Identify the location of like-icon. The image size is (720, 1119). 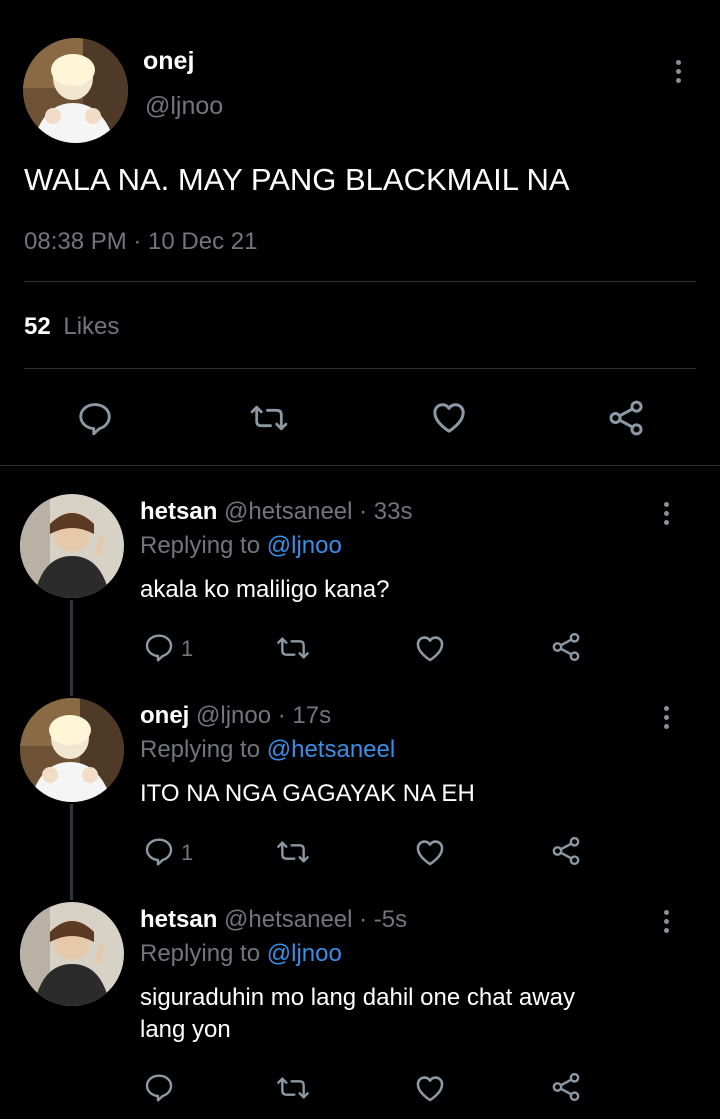
(449, 417).